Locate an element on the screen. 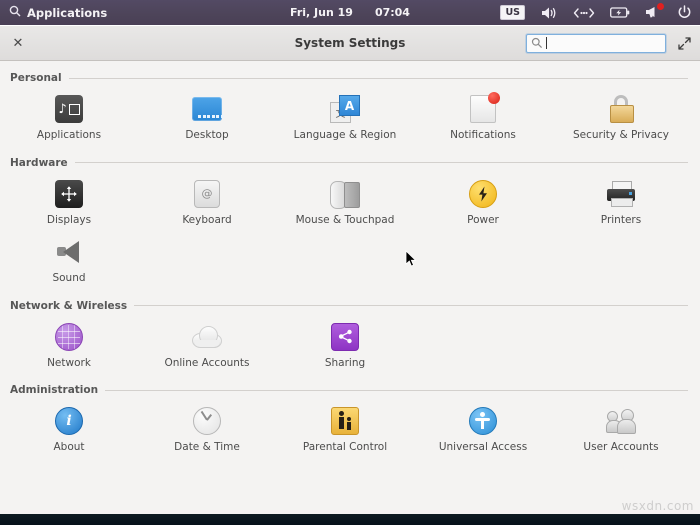 Image resolution: width=700 pixels, height=525 pixels. settings-item-keyboard: @ Keyboard is located at coordinates (207, 207).